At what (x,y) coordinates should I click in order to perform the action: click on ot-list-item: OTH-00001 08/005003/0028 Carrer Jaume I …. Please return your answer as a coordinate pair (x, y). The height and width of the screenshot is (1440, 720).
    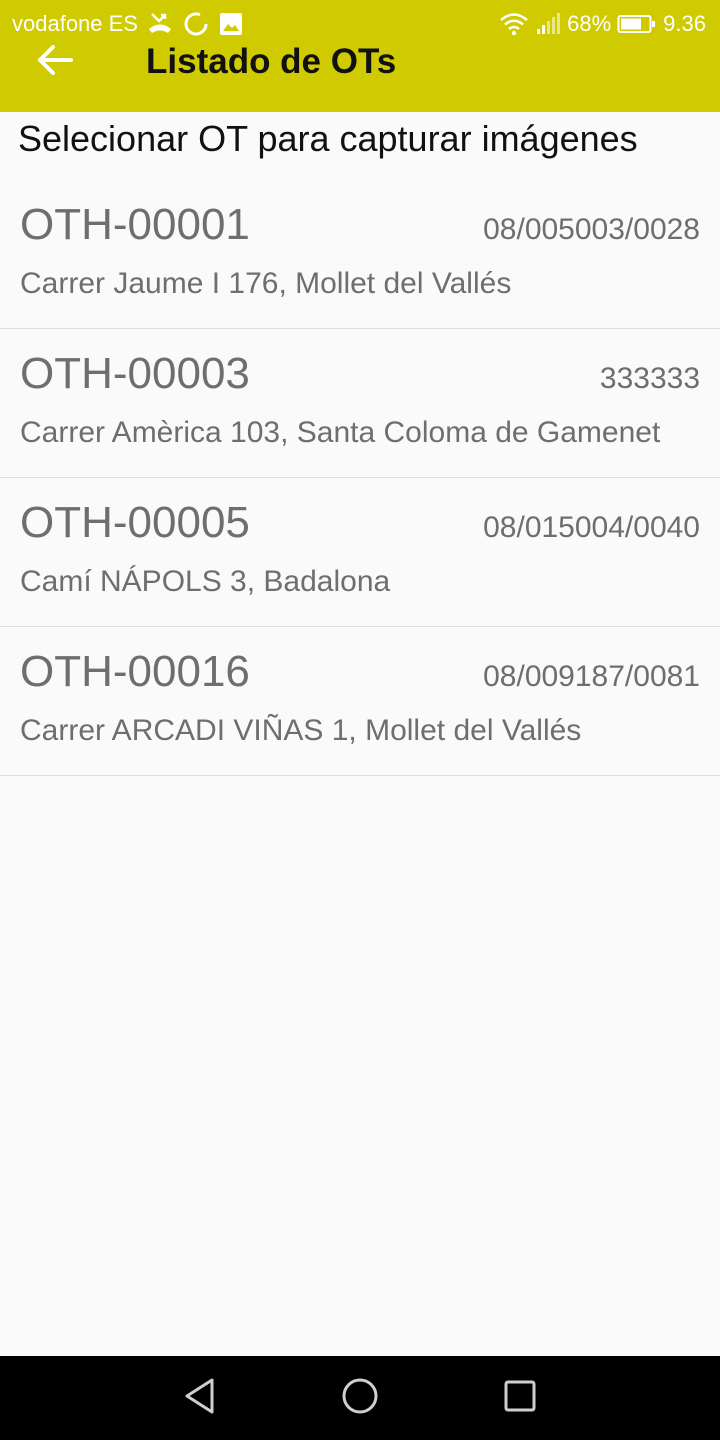
    Looking at the image, I should click on (360, 254).